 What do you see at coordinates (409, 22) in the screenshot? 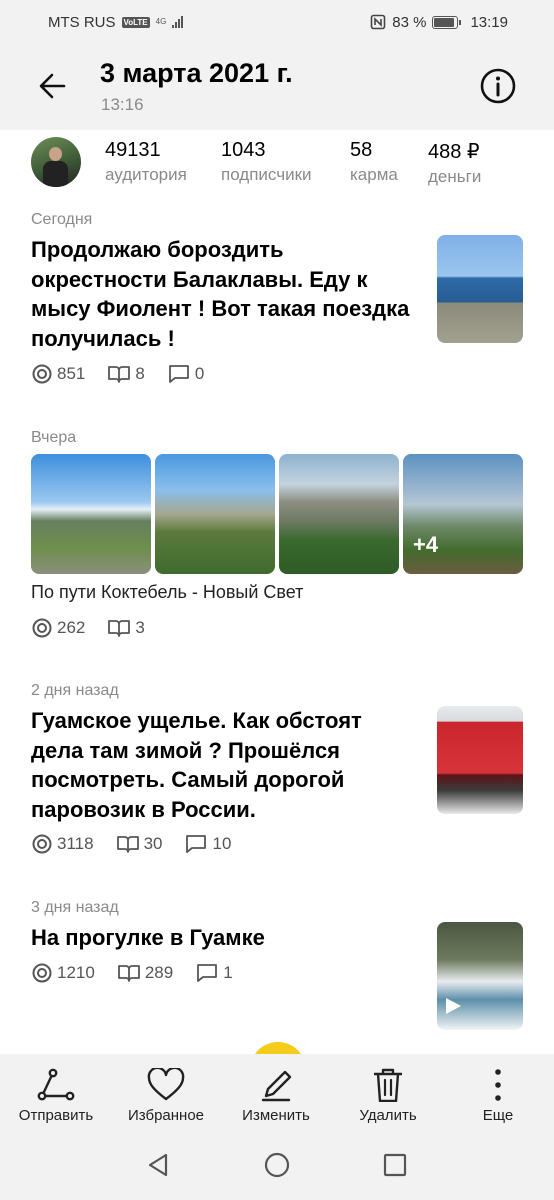
I see `battery-percent: 83 %` at bounding box center [409, 22].